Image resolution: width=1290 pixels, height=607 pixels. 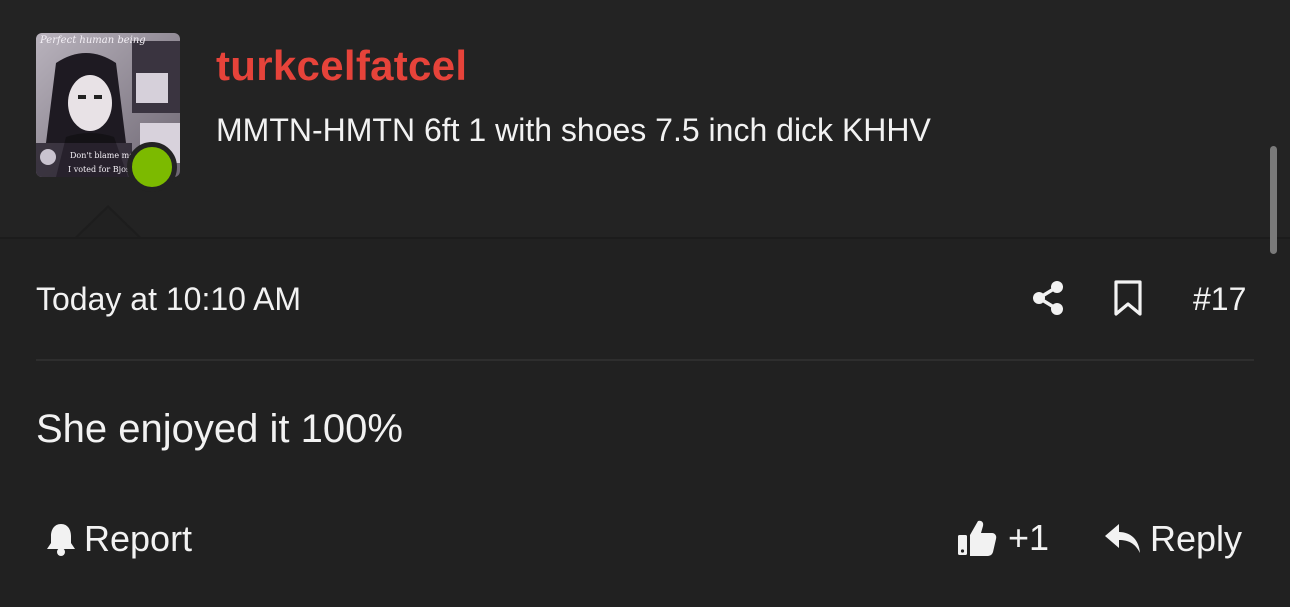 I want to click on report-label: Report, so click(x=138, y=538).